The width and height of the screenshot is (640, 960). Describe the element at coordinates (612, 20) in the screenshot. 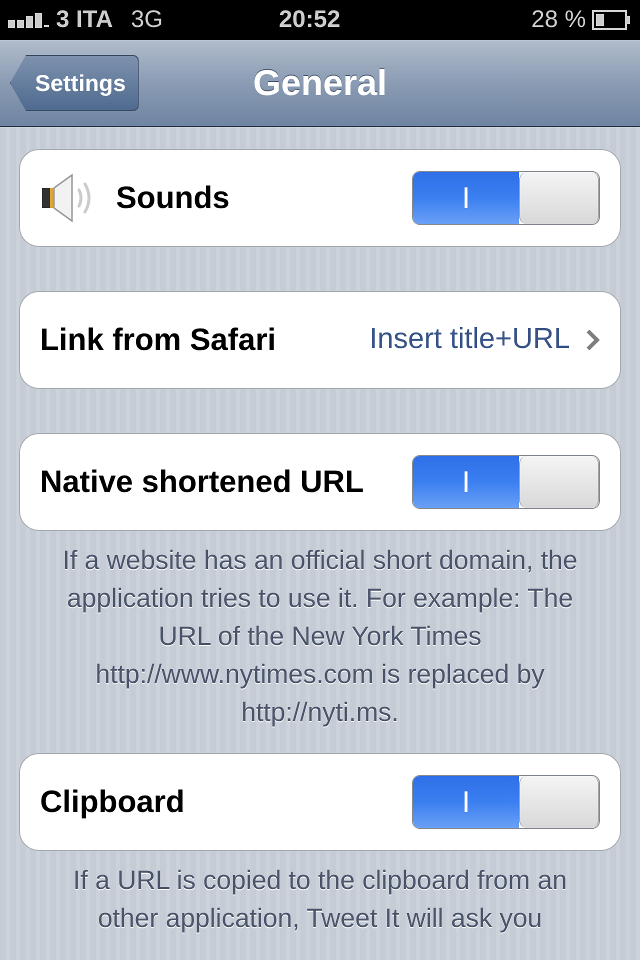

I see `battery-icon` at that location.